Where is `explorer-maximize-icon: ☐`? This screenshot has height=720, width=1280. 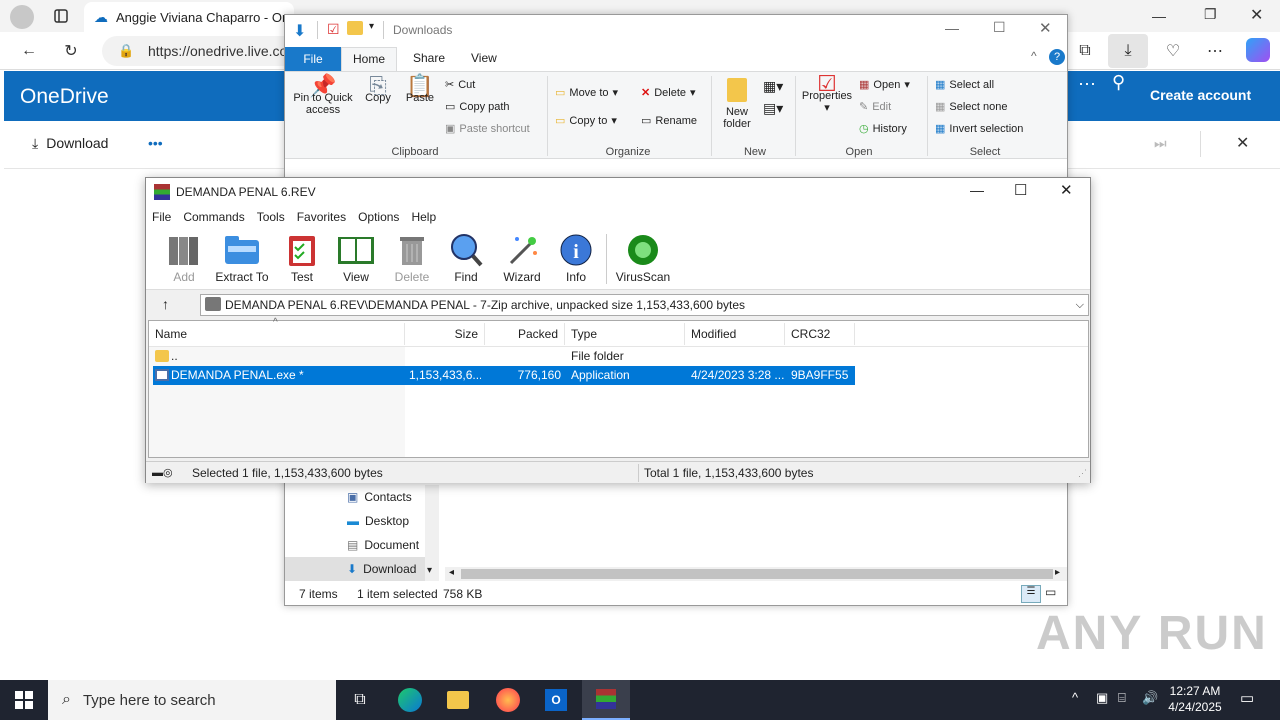
explorer-maximize-icon: ☐ is located at coordinates (999, 27).